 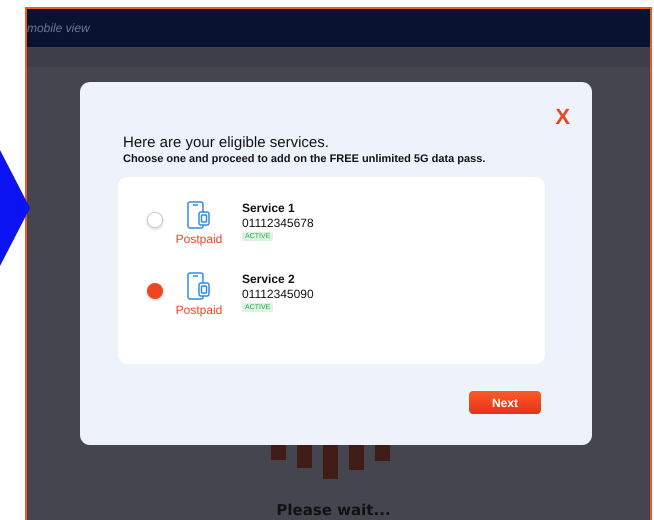 What do you see at coordinates (278, 294) in the screenshot?
I see `service-number: 01112345090` at bounding box center [278, 294].